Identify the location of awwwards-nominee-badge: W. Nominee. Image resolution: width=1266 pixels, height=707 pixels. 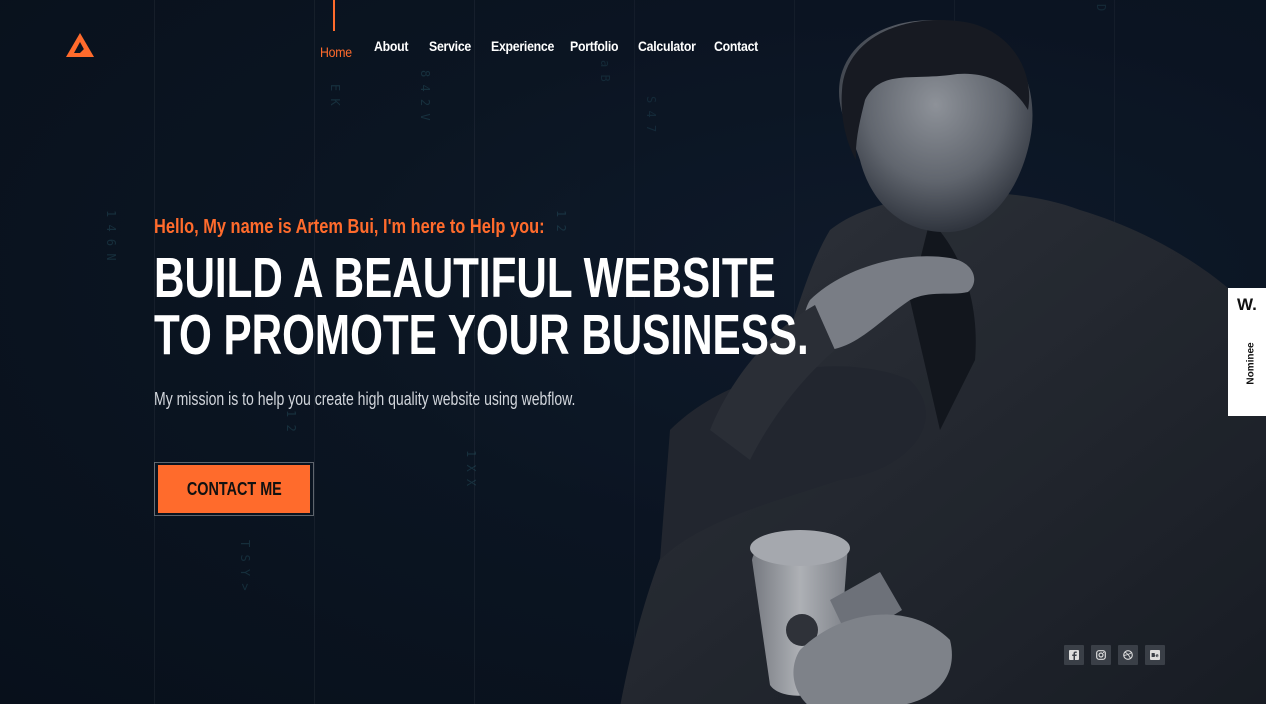
(1247, 352).